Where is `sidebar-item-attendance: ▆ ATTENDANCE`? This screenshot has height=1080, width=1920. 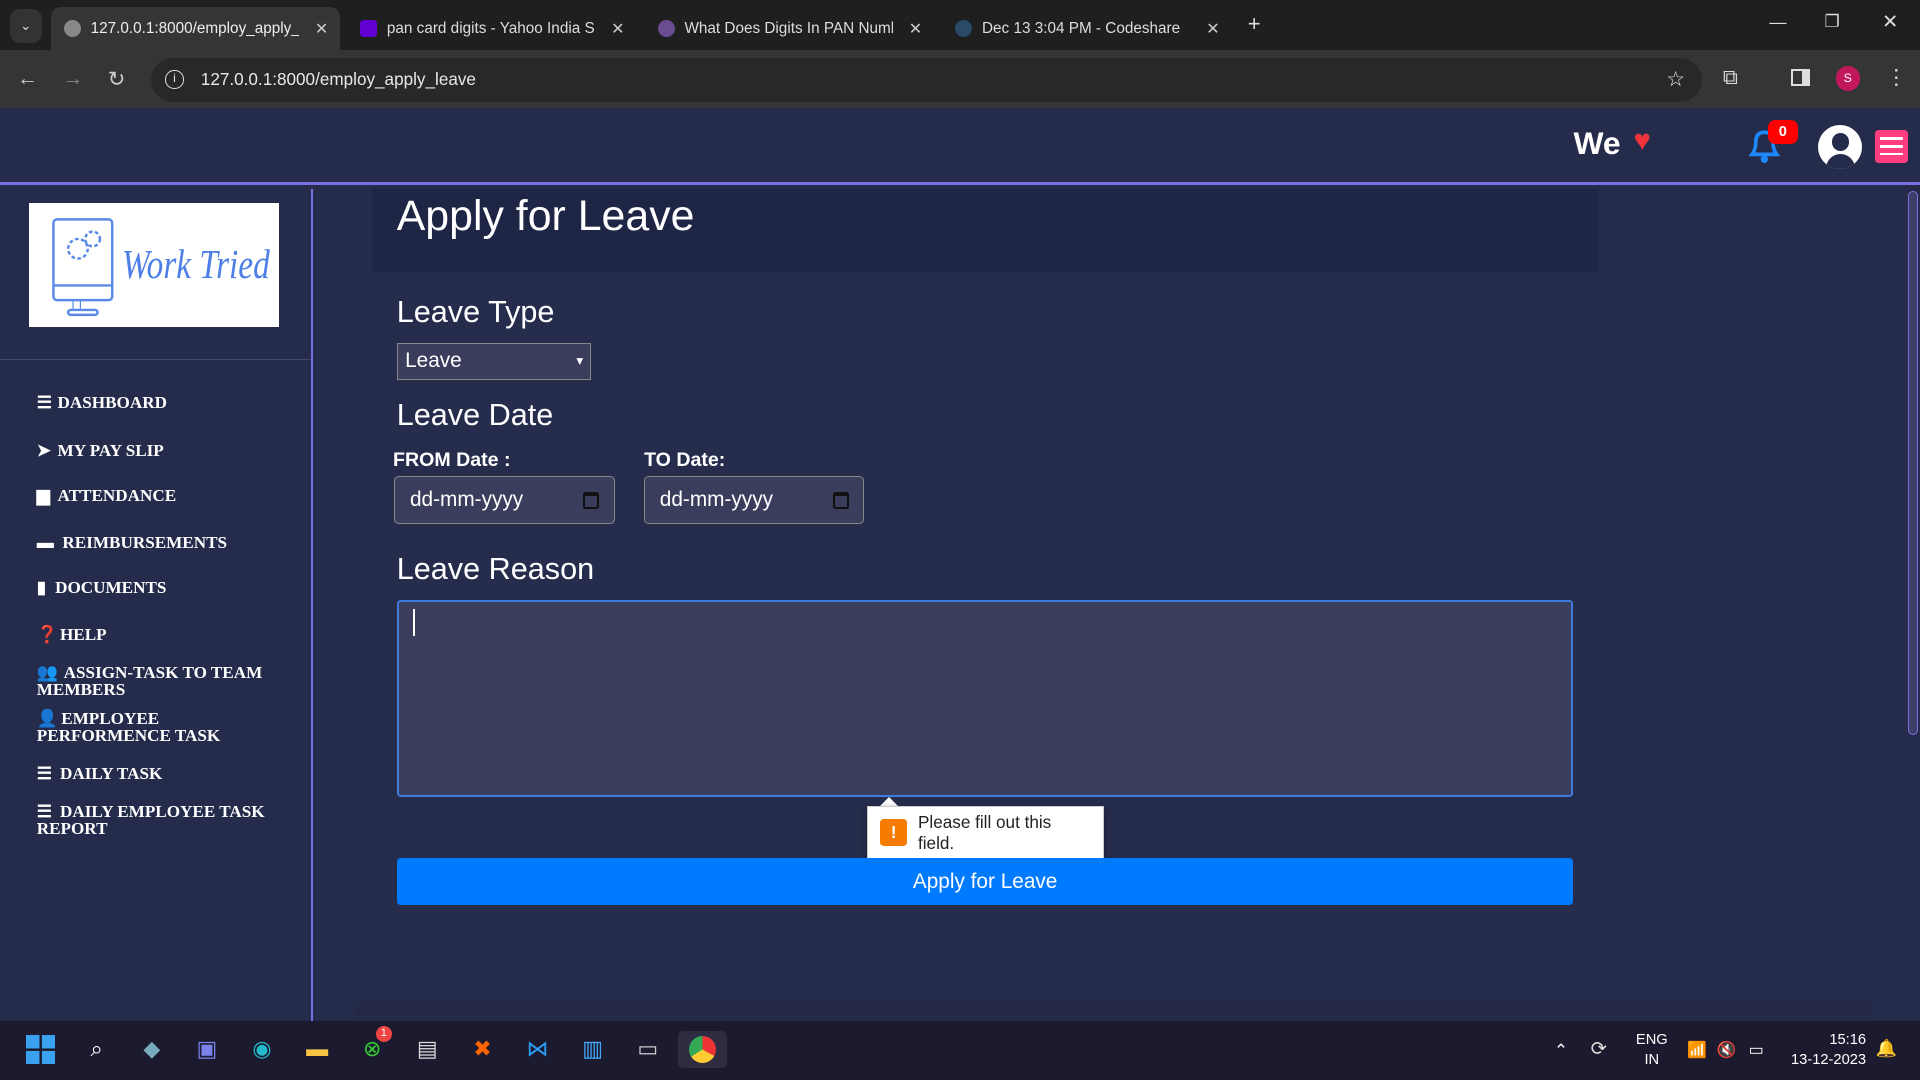
sidebar-item-attendance: ▆ ATTENDANCE is located at coordinates (159, 495).